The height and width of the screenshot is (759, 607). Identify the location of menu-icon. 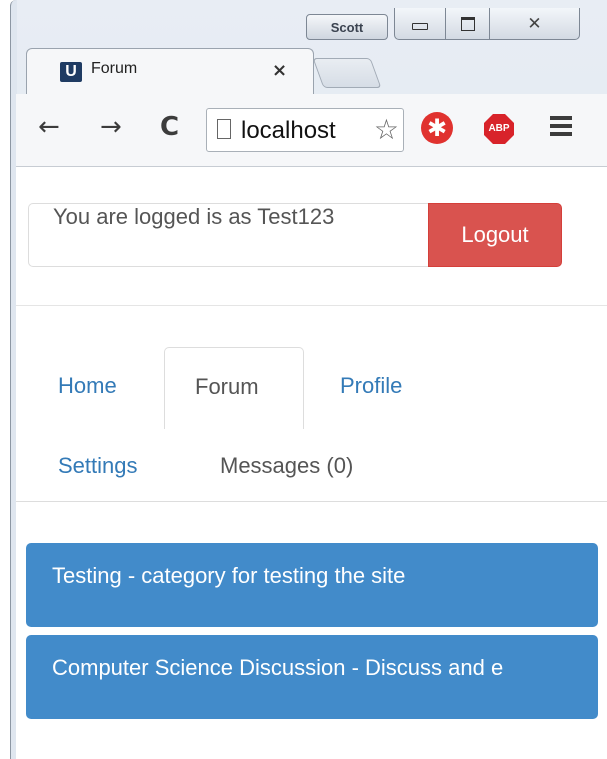
(561, 126).